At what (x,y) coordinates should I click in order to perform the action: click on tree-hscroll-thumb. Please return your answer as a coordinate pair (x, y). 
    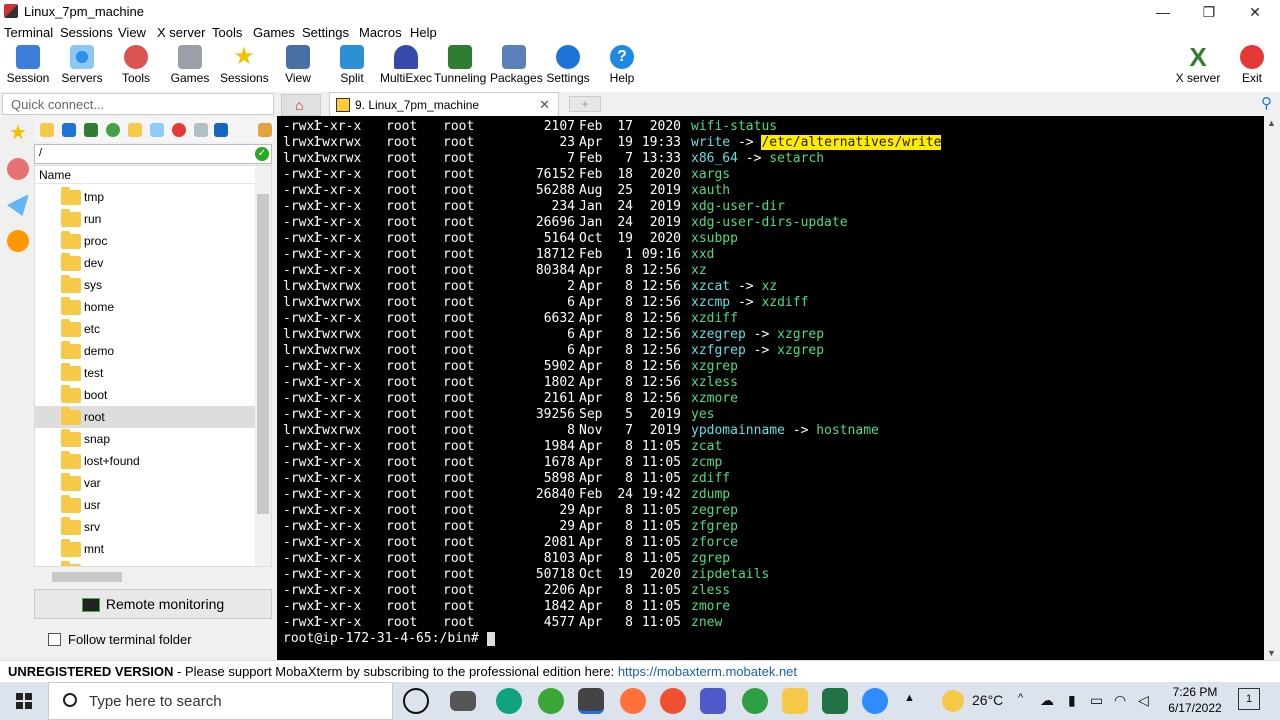
    Looking at the image, I should click on (87, 577).